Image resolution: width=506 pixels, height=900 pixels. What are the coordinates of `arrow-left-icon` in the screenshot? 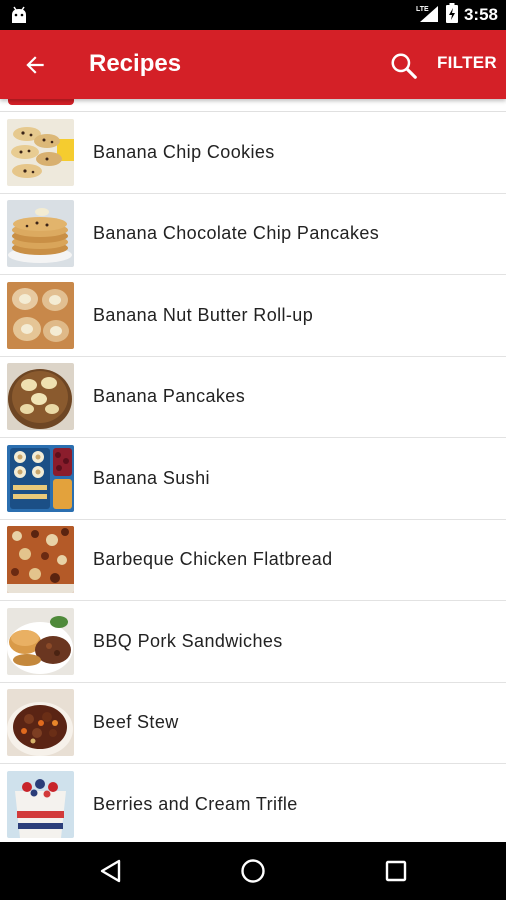 It's located at (35, 65).